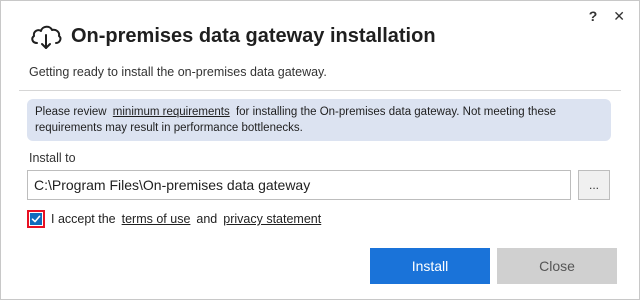 This screenshot has width=640, height=300. I want to click on install-to-label: Install to, so click(52, 158).